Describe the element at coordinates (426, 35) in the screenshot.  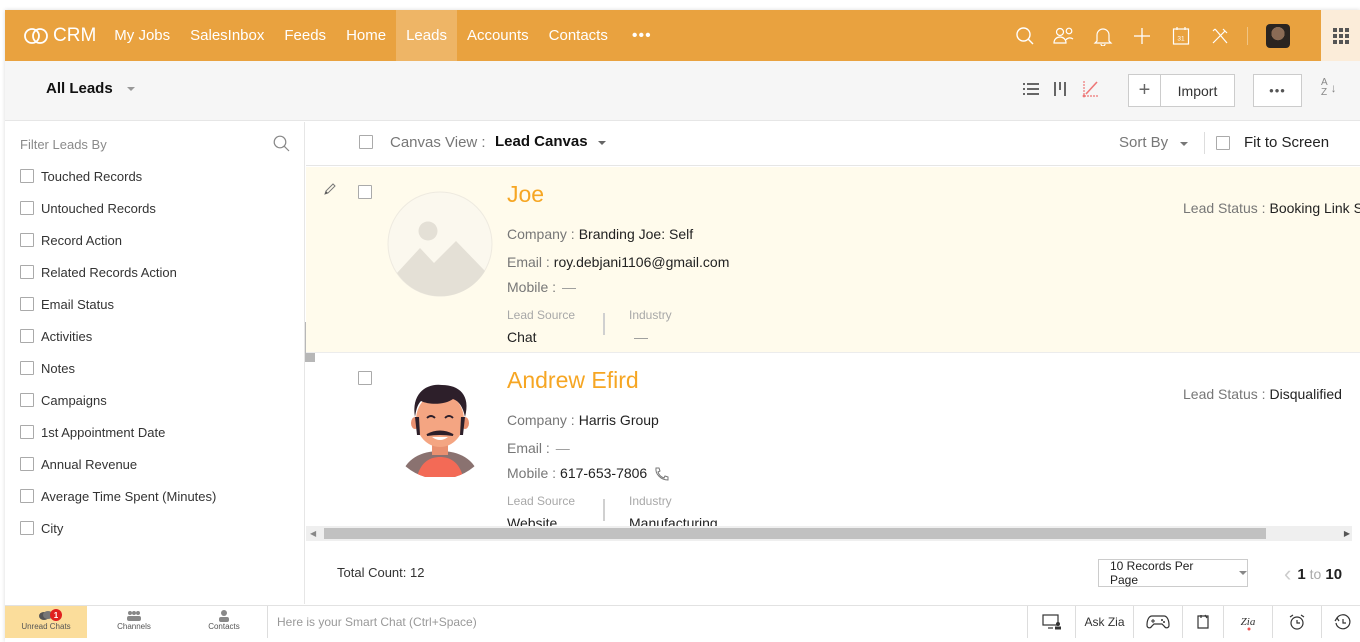
I see `nav-leads: Leads` at that location.